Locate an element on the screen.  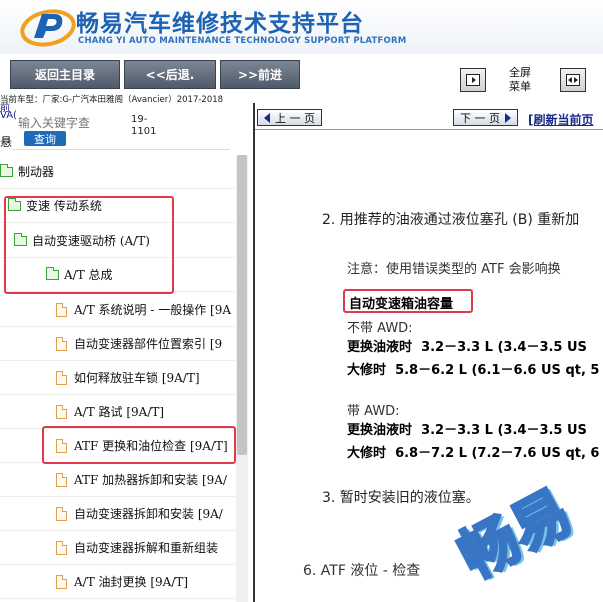
document-toolbar: 上 一 页 下 一 页 [刷新当前页 is located at coordinates (429, 117).